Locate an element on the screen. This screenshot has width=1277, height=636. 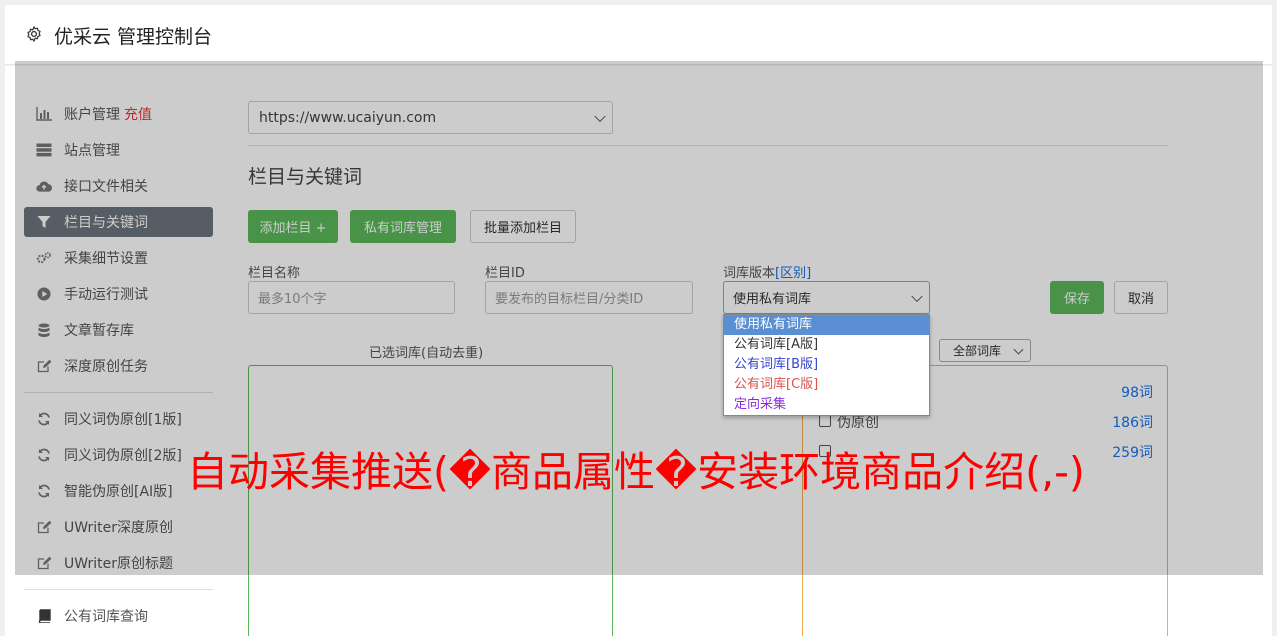
dropdown-option: 公有词库[C版] is located at coordinates (826, 385).